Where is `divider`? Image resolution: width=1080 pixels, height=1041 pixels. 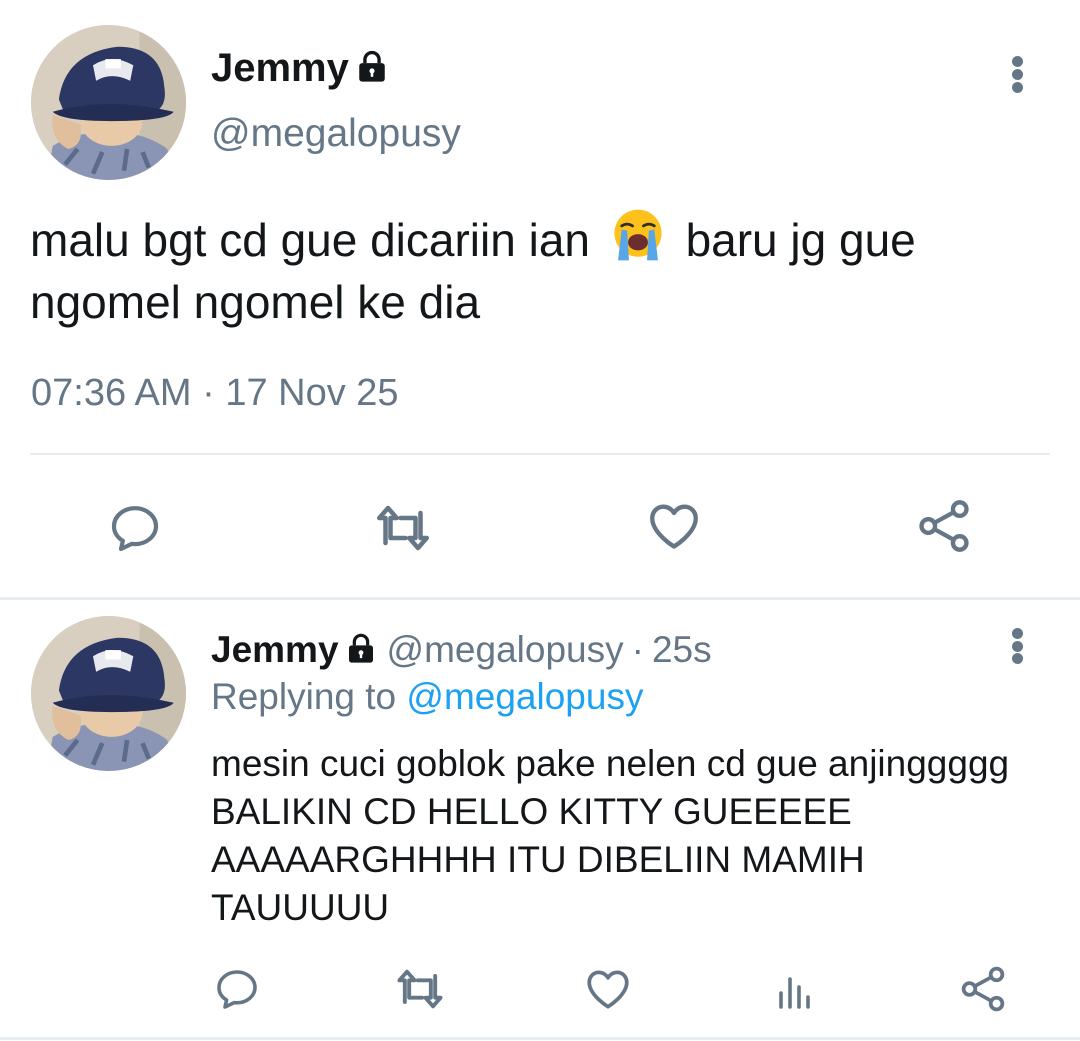 divider is located at coordinates (540, 454).